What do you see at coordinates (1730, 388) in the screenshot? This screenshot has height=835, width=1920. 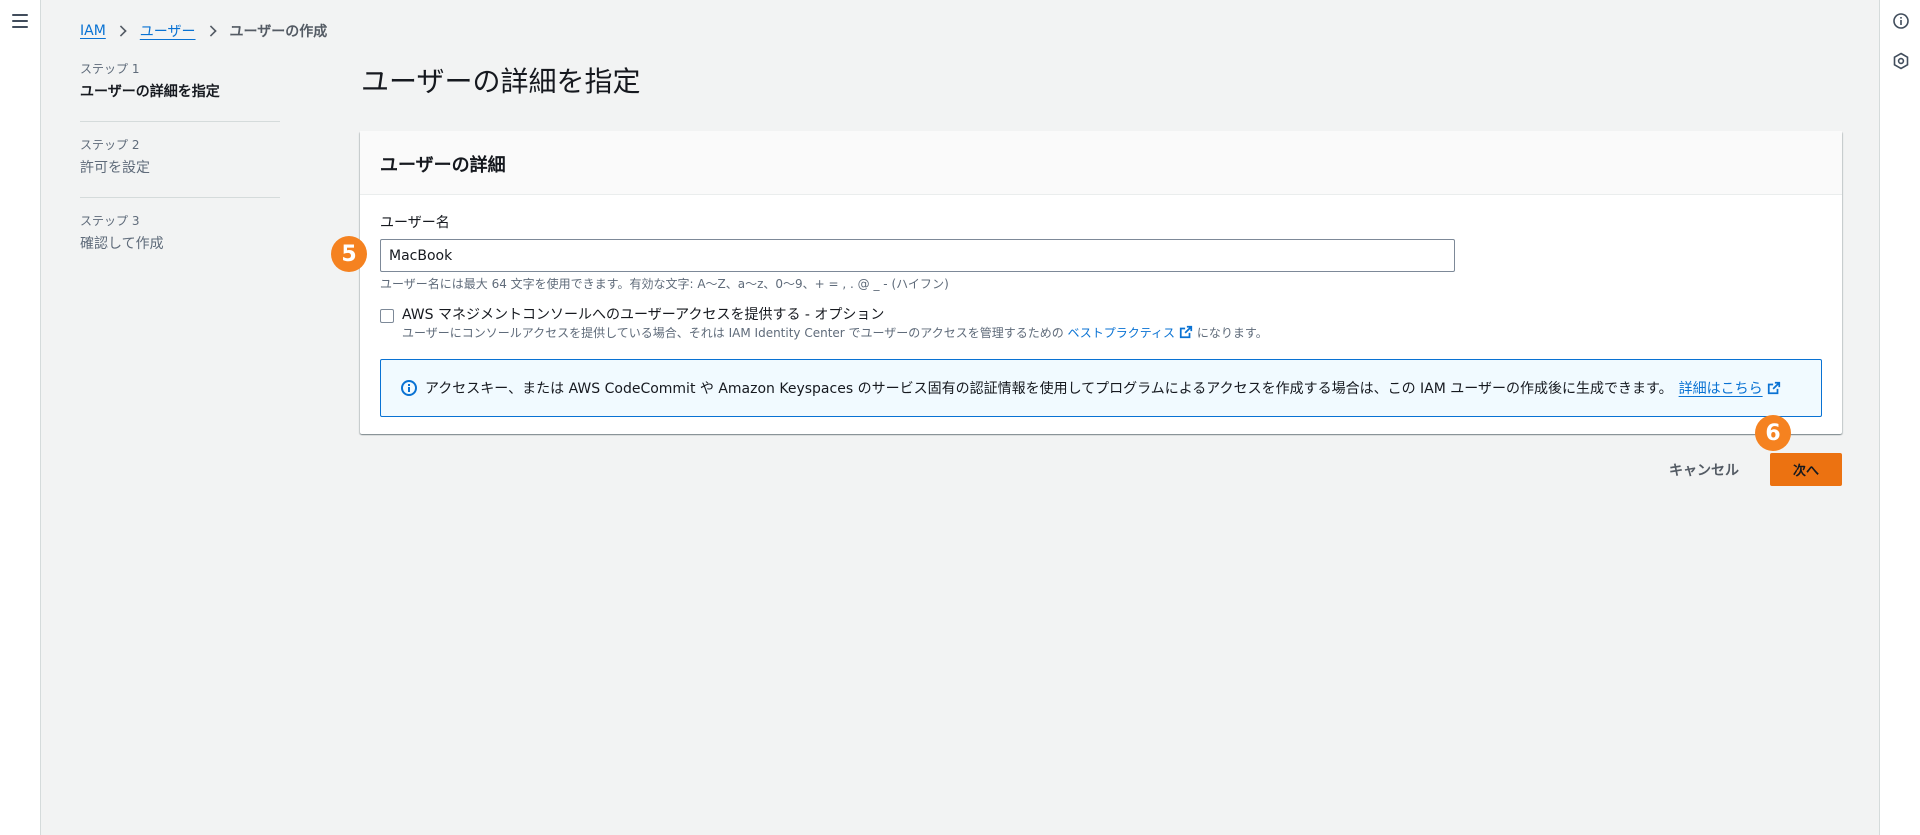 I see `learn-more-link: 詳細はこちら` at bounding box center [1730, 388].